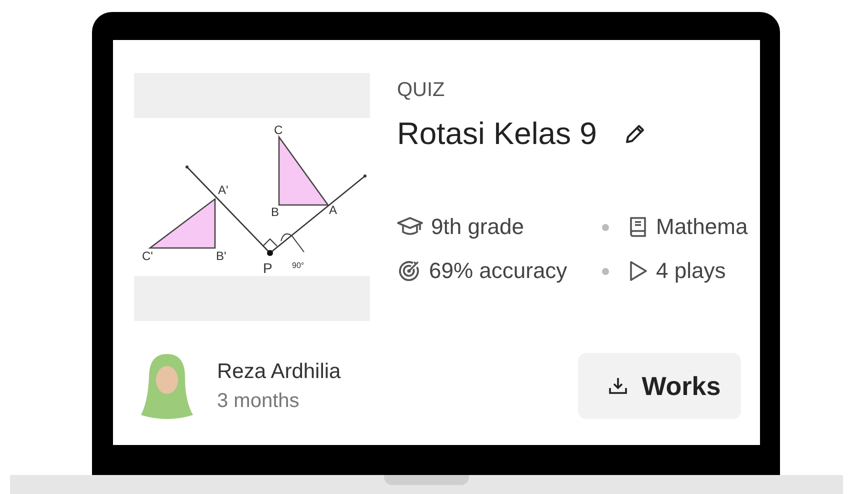 This screenshot has height=494, width=853. What do you see at coordinates (421, 90) in the screenshot?
I see `quiz-type-label: QUIZ` at bounding box center [421, 90].